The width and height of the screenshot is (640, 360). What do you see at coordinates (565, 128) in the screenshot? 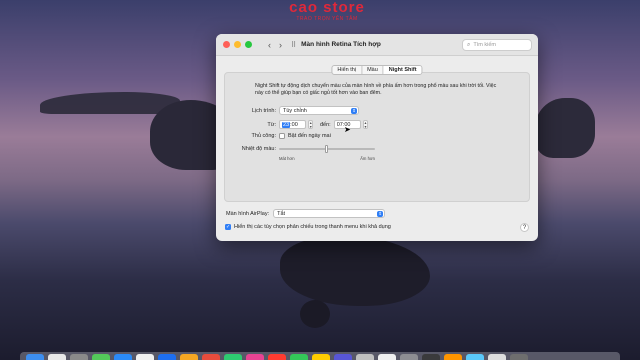
I see `desktop-island` at bounding box center [565, 128].